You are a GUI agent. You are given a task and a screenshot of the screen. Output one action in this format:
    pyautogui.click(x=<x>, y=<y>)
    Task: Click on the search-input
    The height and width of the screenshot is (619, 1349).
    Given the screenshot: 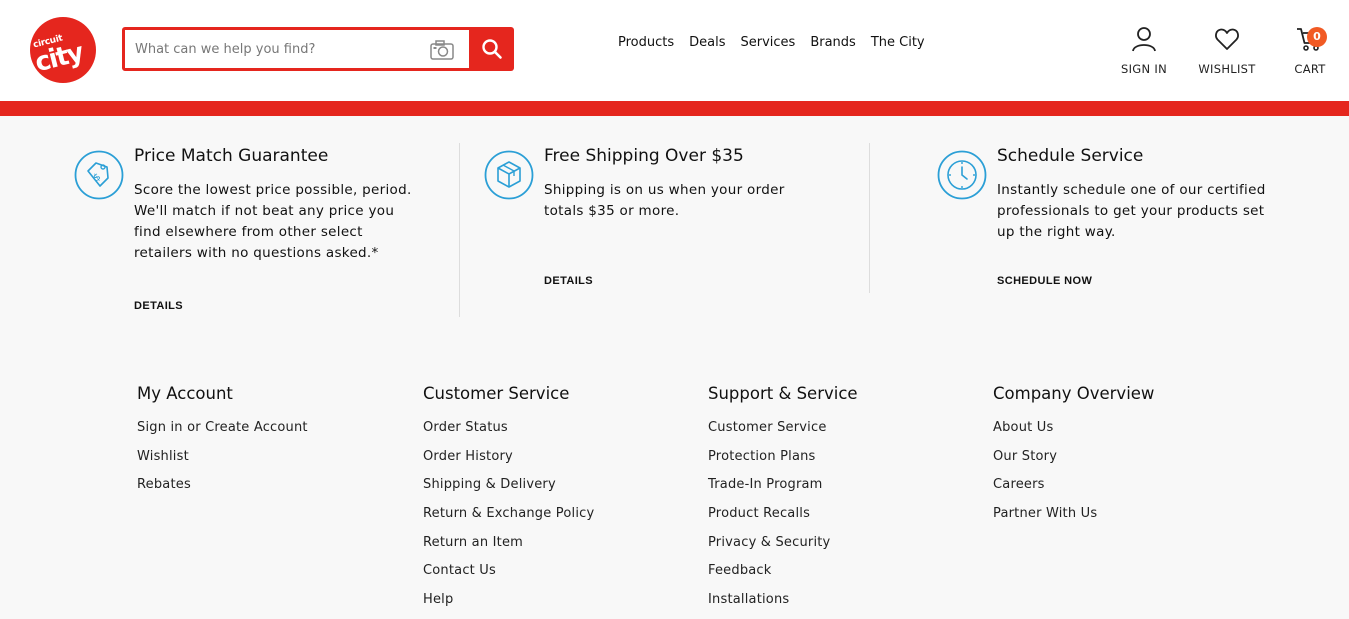 What is the action you would take?
    pyautogui.click(x=277, y=49)
    